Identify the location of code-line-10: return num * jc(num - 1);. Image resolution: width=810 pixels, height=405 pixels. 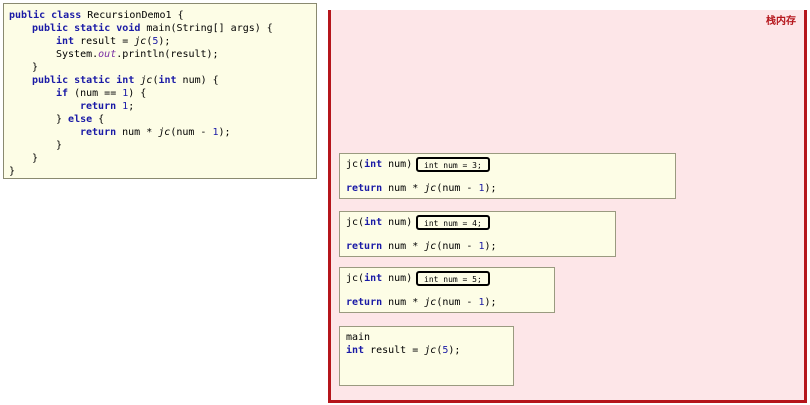
(155, 132).